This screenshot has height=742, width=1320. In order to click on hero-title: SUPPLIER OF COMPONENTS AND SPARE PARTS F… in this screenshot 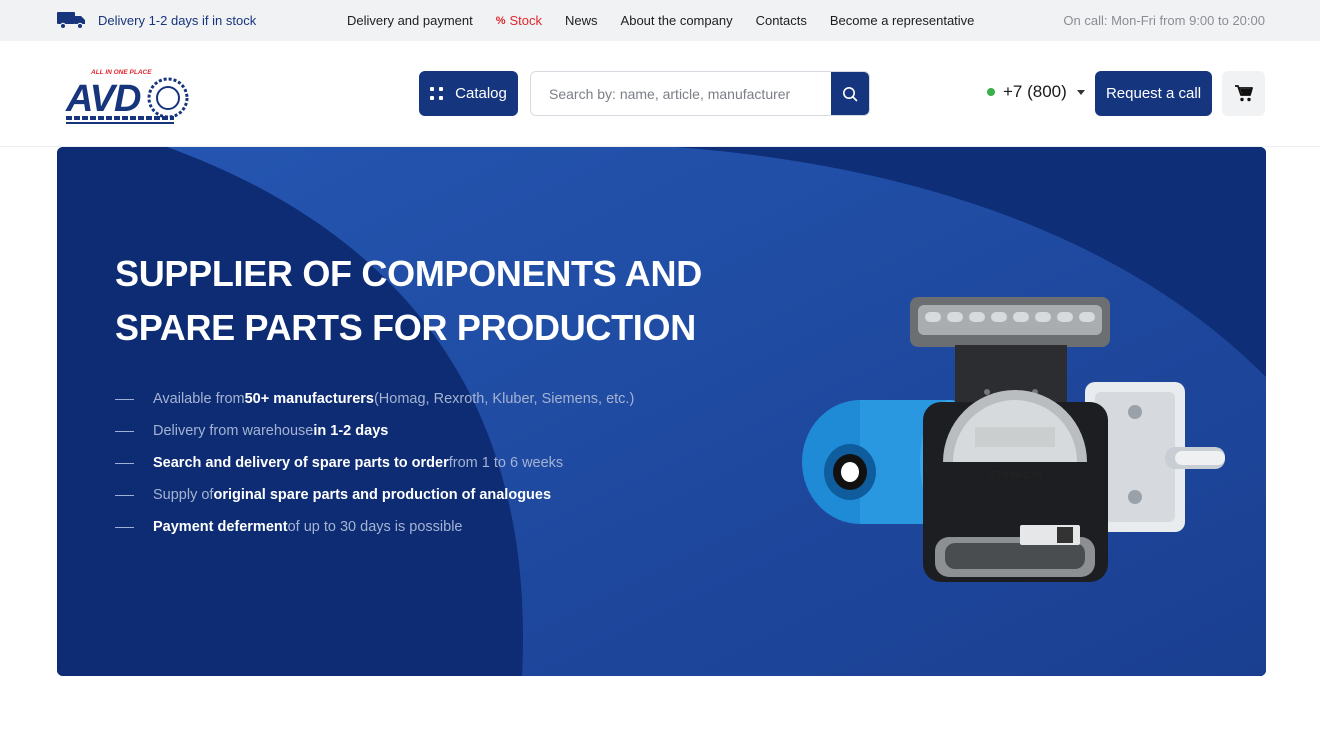, I will do `click(408, 300)`.